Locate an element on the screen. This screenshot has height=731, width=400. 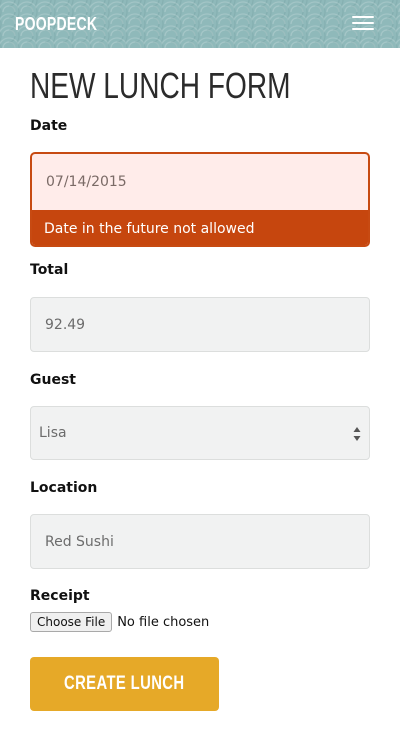
location-label: Location is located at coordinates (64, 488).